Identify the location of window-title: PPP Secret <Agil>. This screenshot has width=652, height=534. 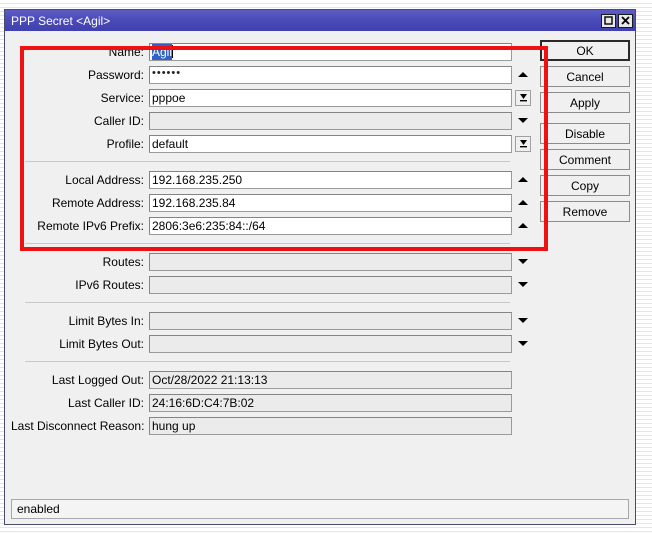
(61, 20).